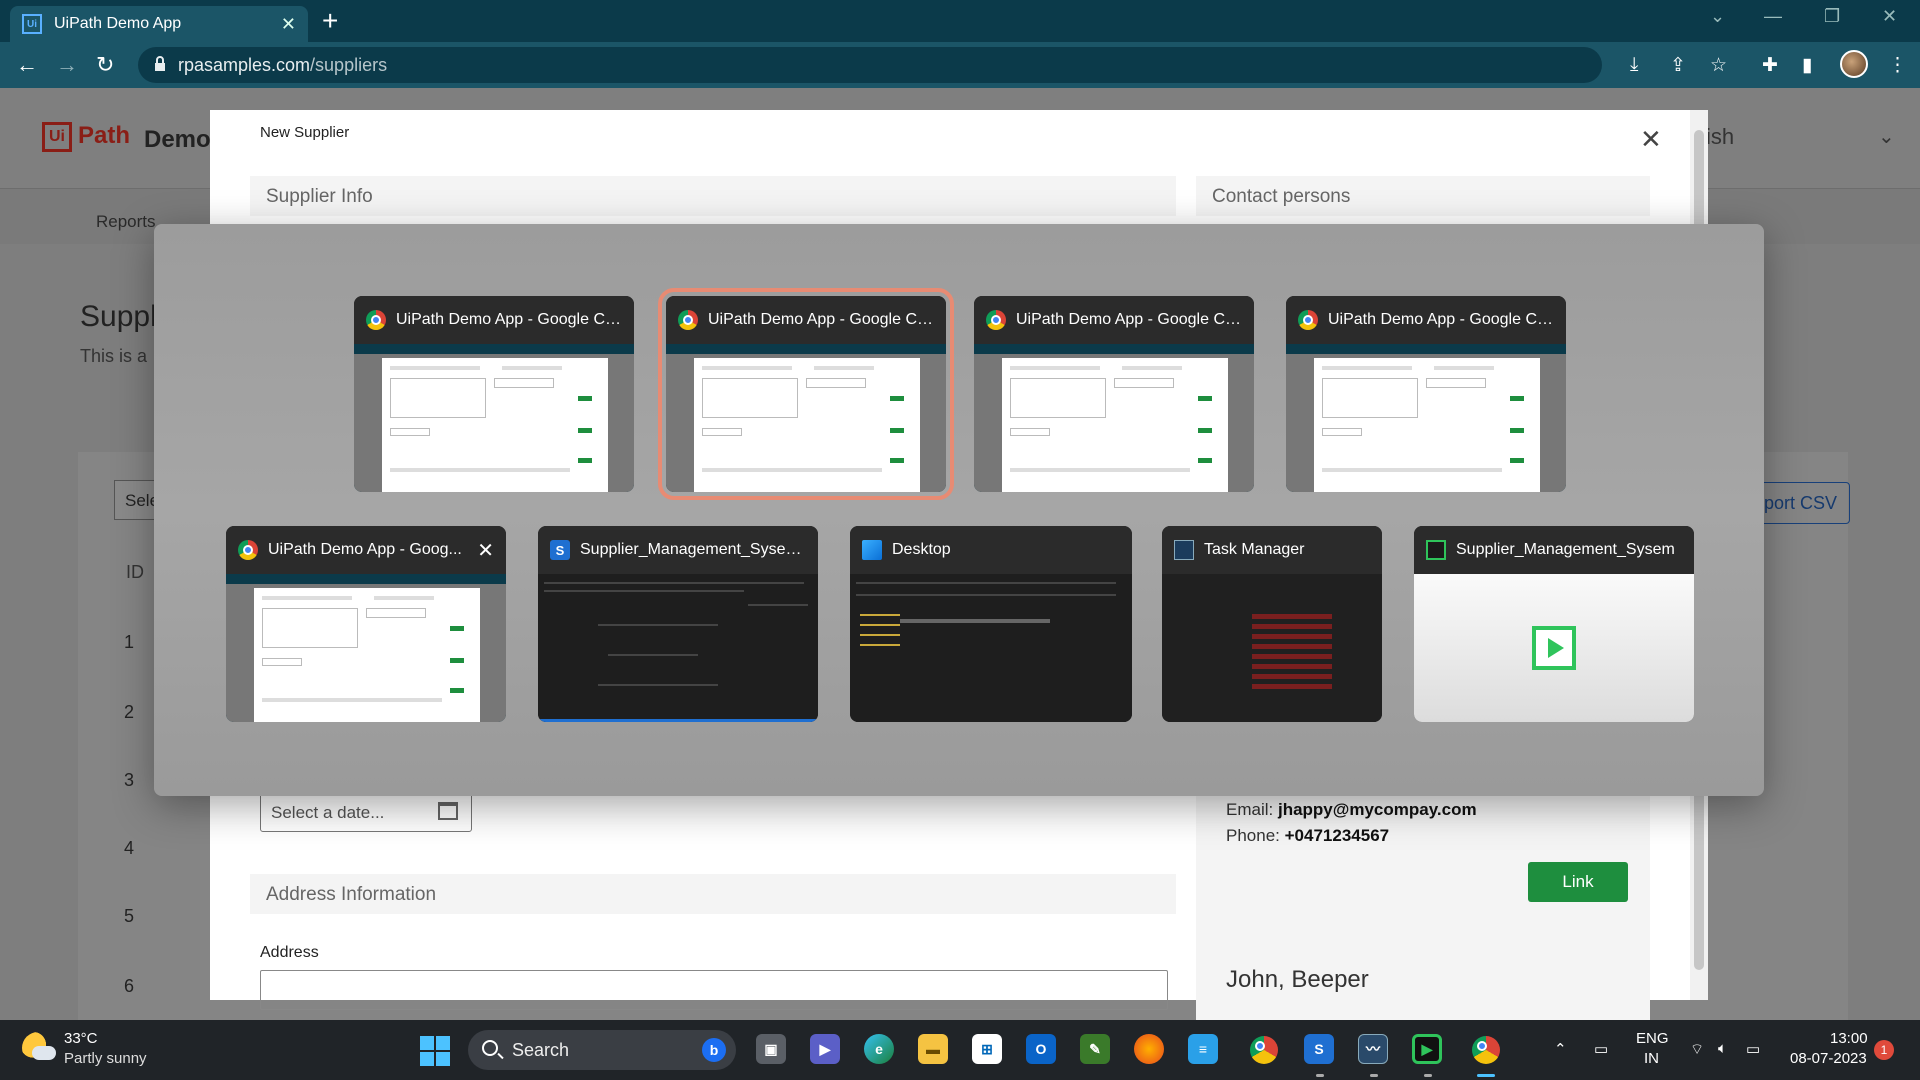  Describe the element at coordinates (67, 65) in the screenshot. I see `forward-button: →` at that location.